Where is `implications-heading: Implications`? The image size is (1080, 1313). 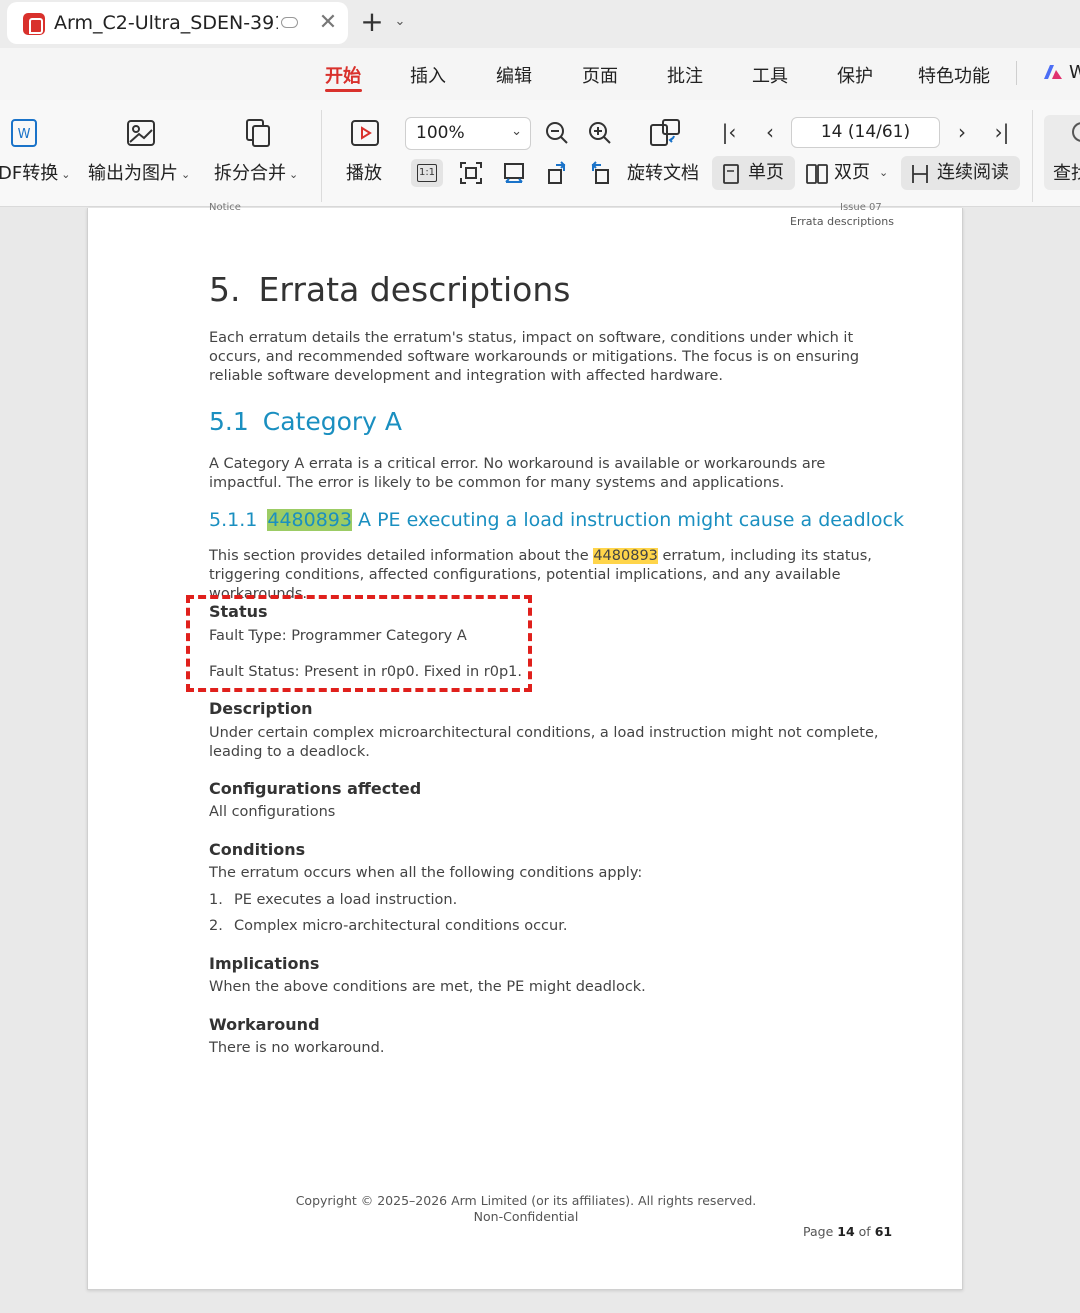
implications-heading: Implications is located at coordinates (264, 963).